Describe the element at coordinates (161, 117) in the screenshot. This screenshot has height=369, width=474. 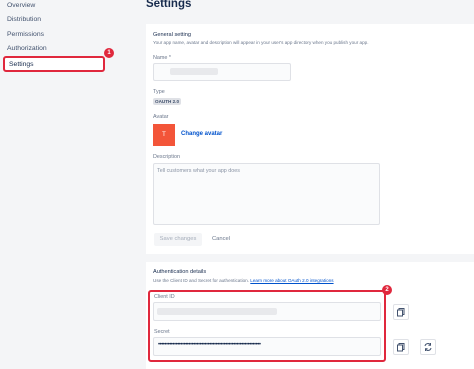
I see `avatar-label: Avatar` at that location.